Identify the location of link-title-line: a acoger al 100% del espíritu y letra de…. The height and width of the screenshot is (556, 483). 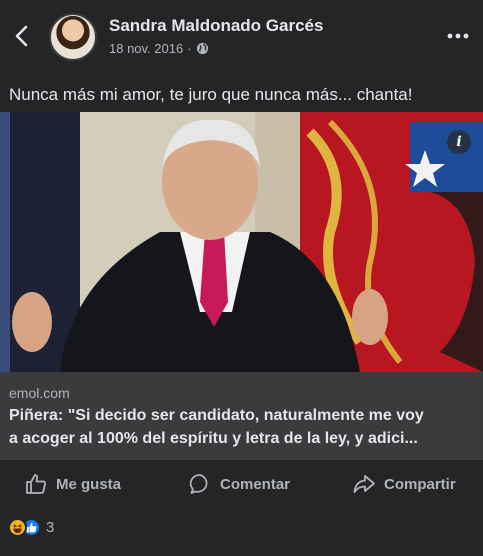
(213, 438).